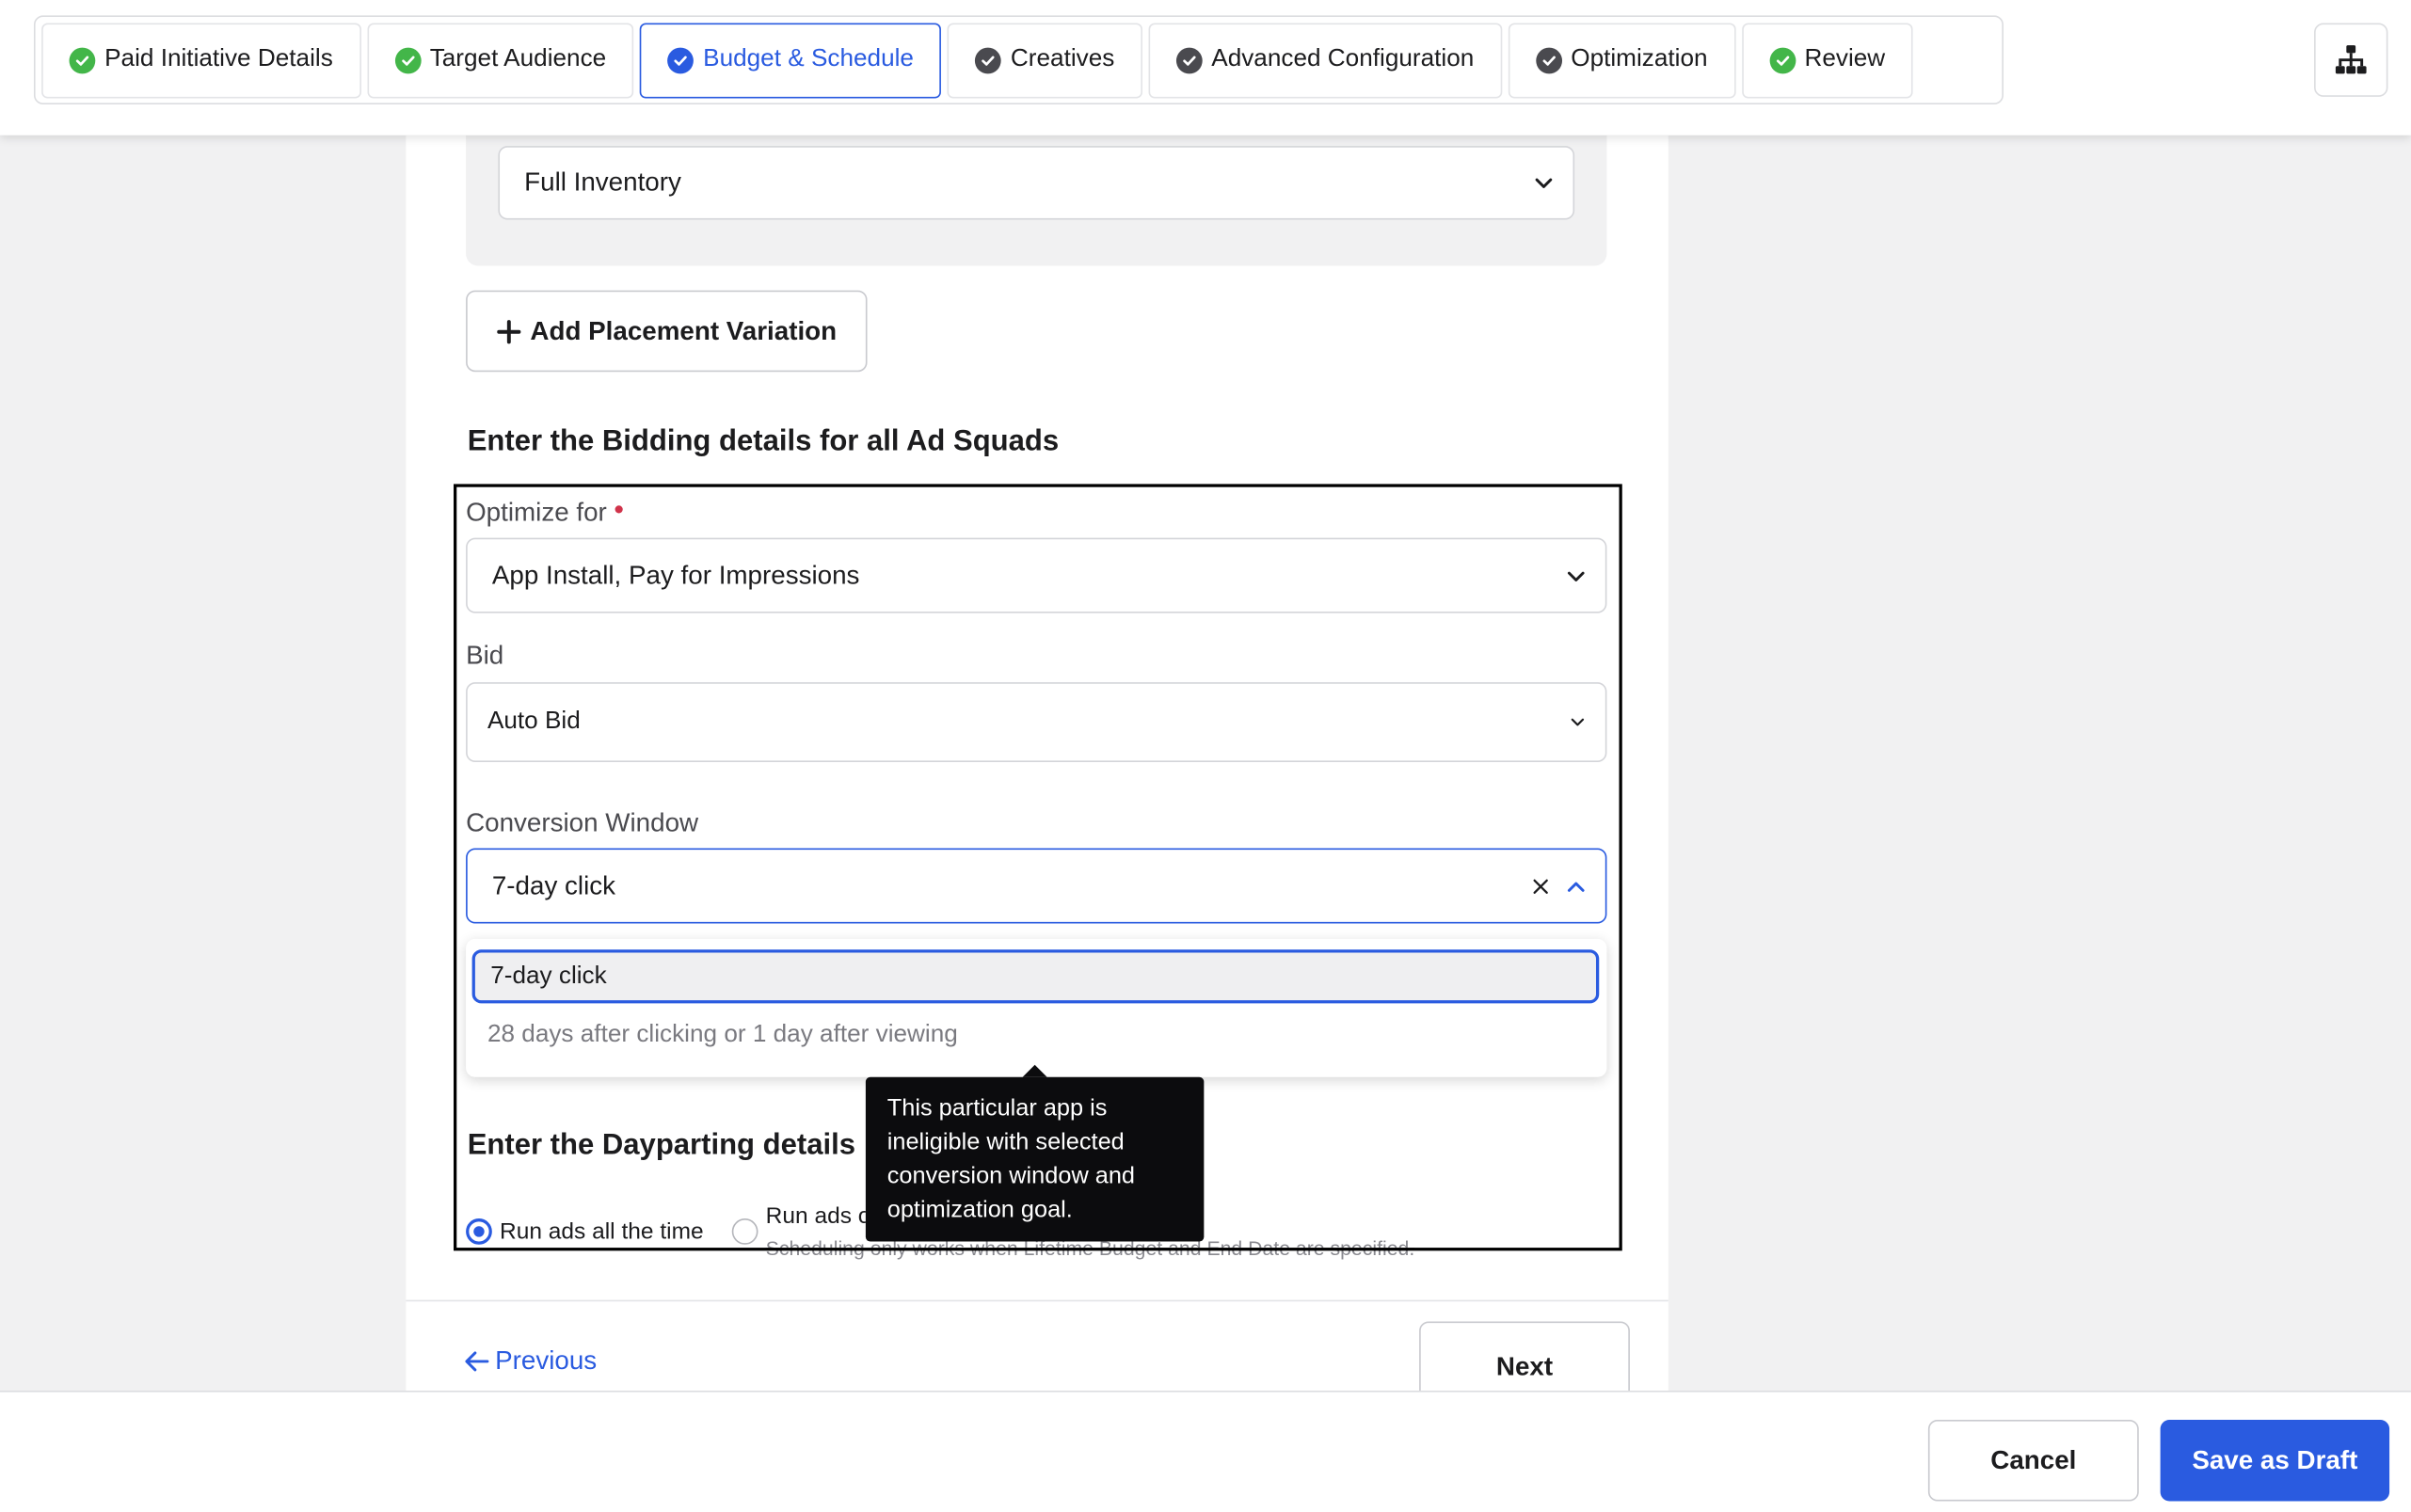 This screenshot has width=2411, height=1512. Describe the element at coordinates (218, 59) in the screenshot. I see `tab-label: Paid Initiative Details` at that location.